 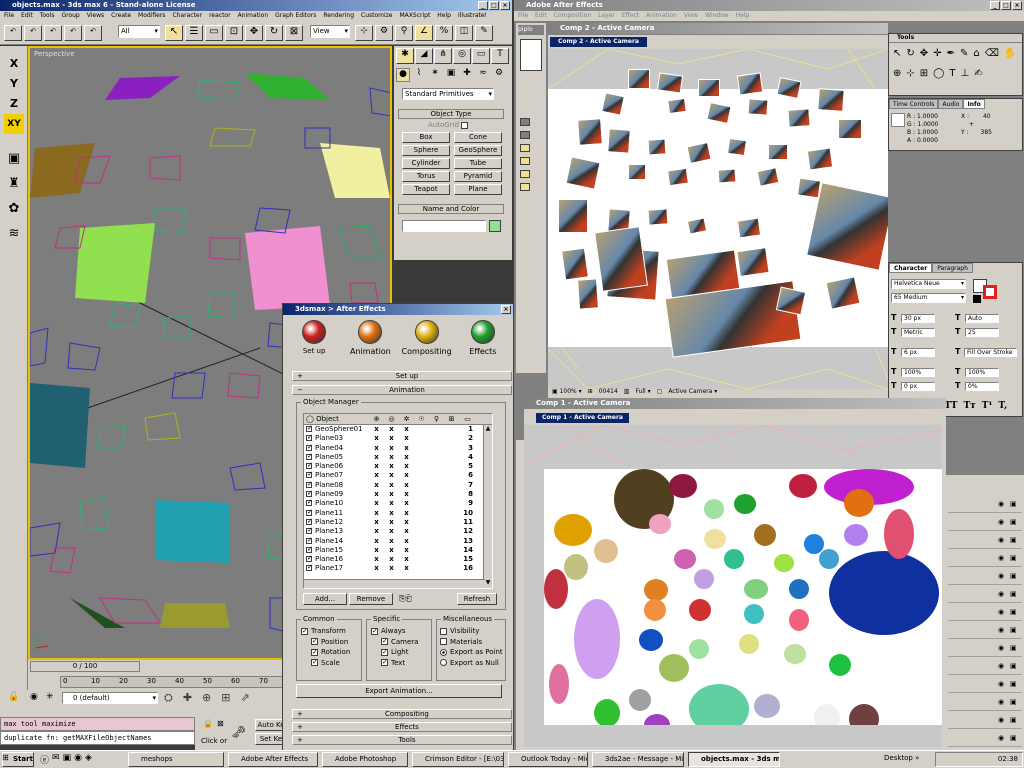 I want to click on info-tab: Audio, so click(x=951, y=104).